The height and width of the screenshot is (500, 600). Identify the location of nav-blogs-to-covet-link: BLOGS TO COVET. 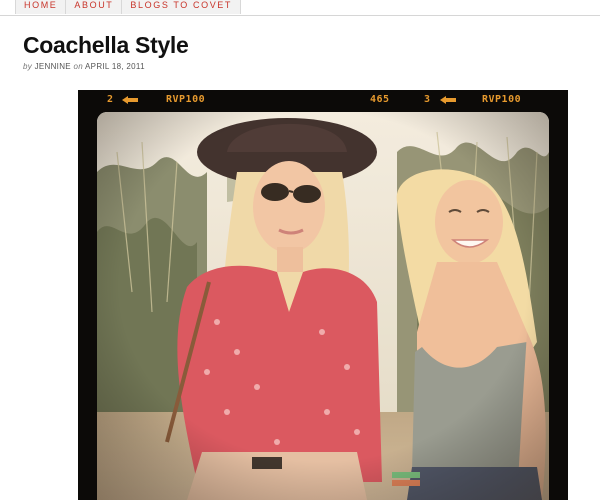
(181, 7).